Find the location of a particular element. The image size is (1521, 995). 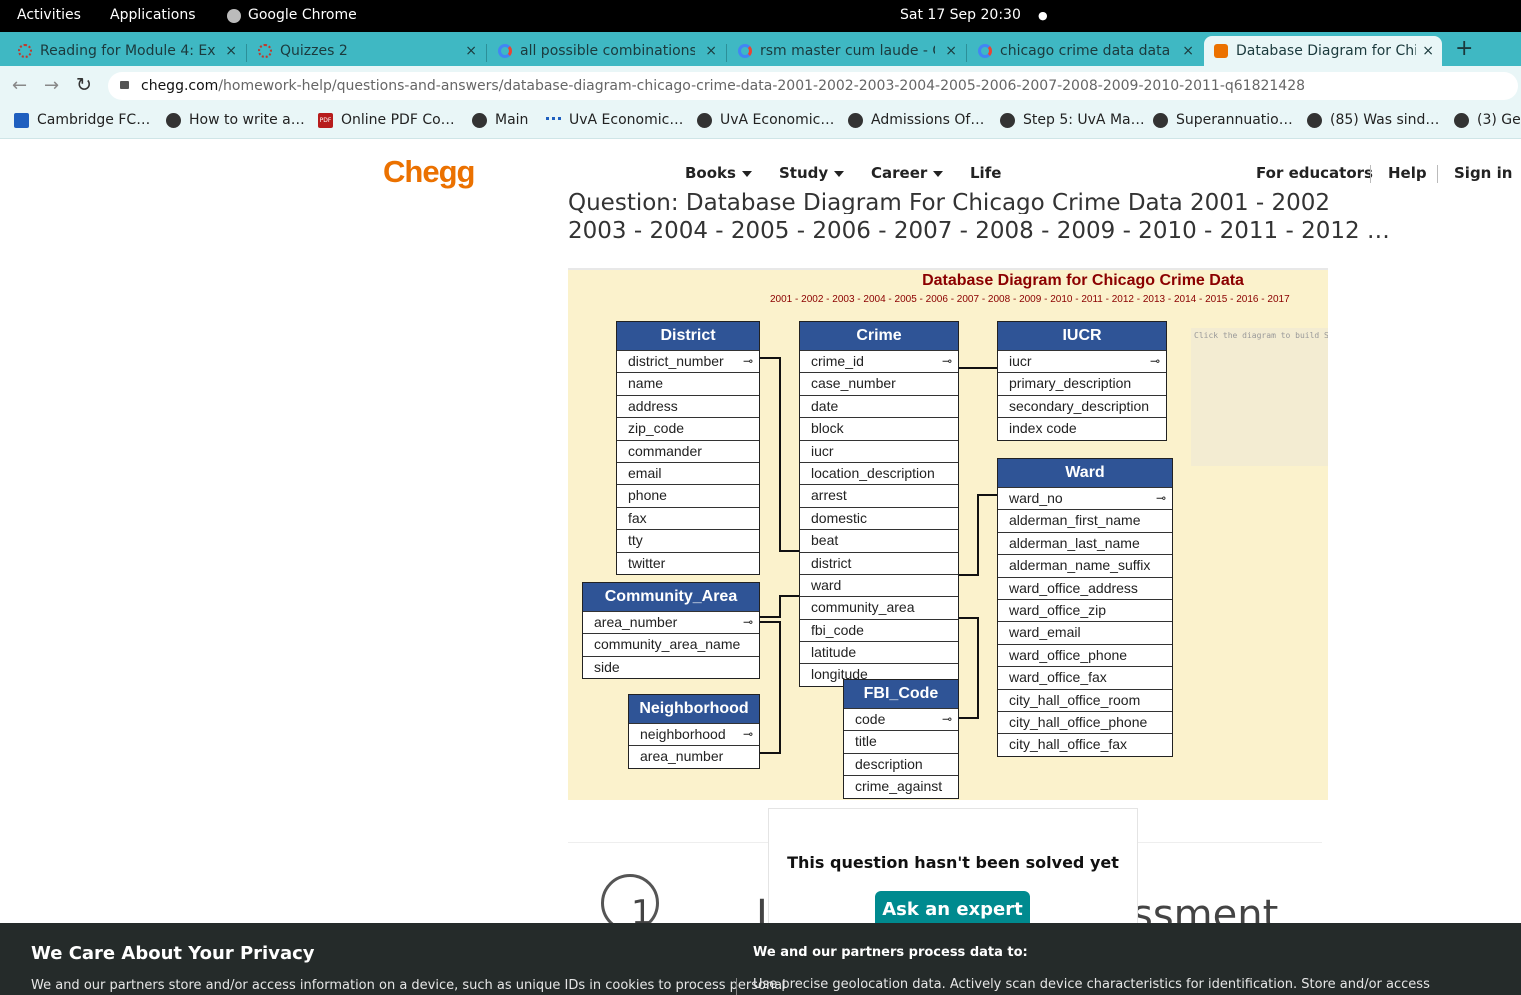

unsolved-message: This question hasn't been solved yet is located at coordinates (953, 862).